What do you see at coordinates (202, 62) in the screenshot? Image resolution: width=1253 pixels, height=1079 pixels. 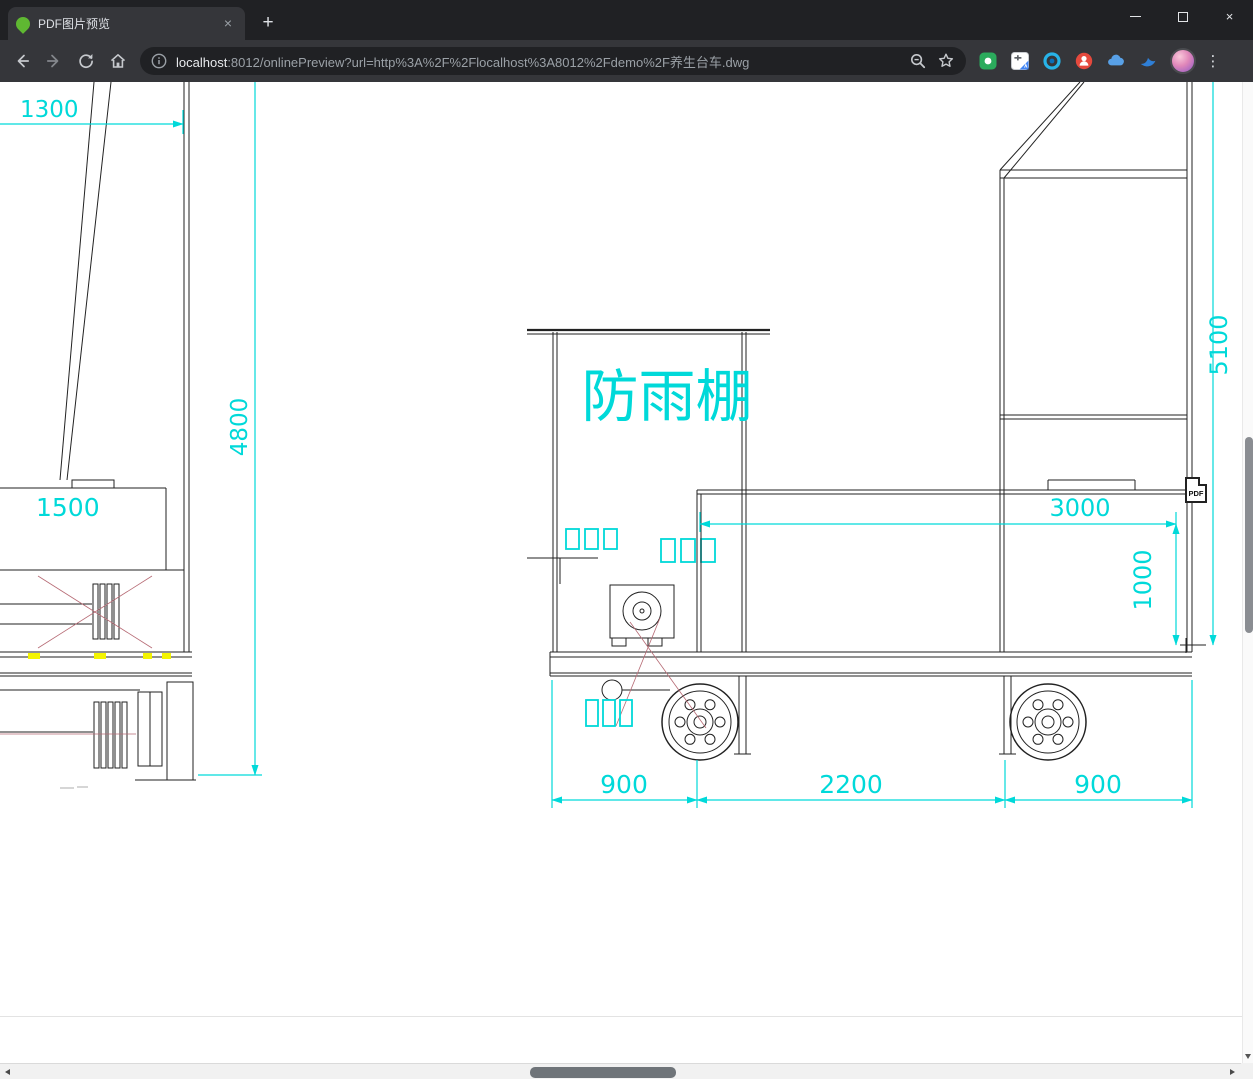 I see `url-host: localhost` at bounding box center [202, 62].